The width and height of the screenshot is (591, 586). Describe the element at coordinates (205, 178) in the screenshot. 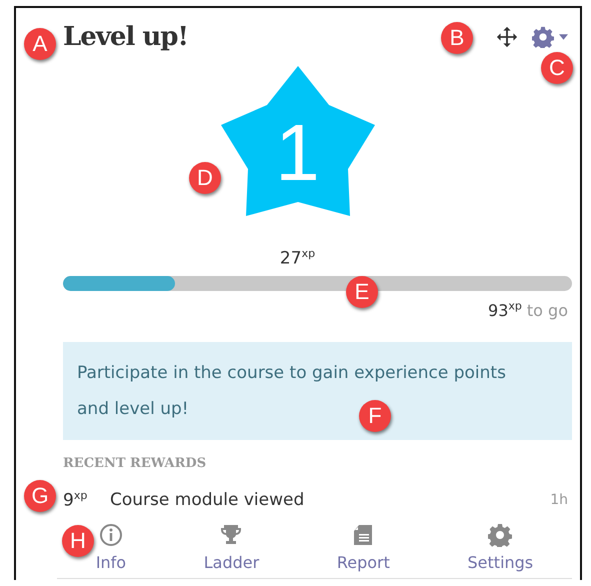

I see `callout-marker: D` at that location.